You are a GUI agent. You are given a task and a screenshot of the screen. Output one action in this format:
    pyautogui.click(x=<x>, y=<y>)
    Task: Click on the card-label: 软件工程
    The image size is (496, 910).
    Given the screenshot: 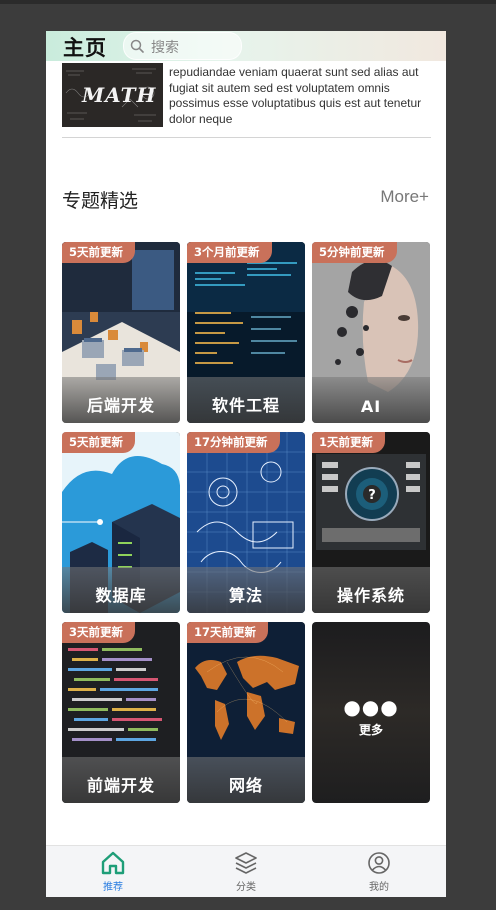 What is the action you would take?
    pyautogui.click(x=245, y=405)
    